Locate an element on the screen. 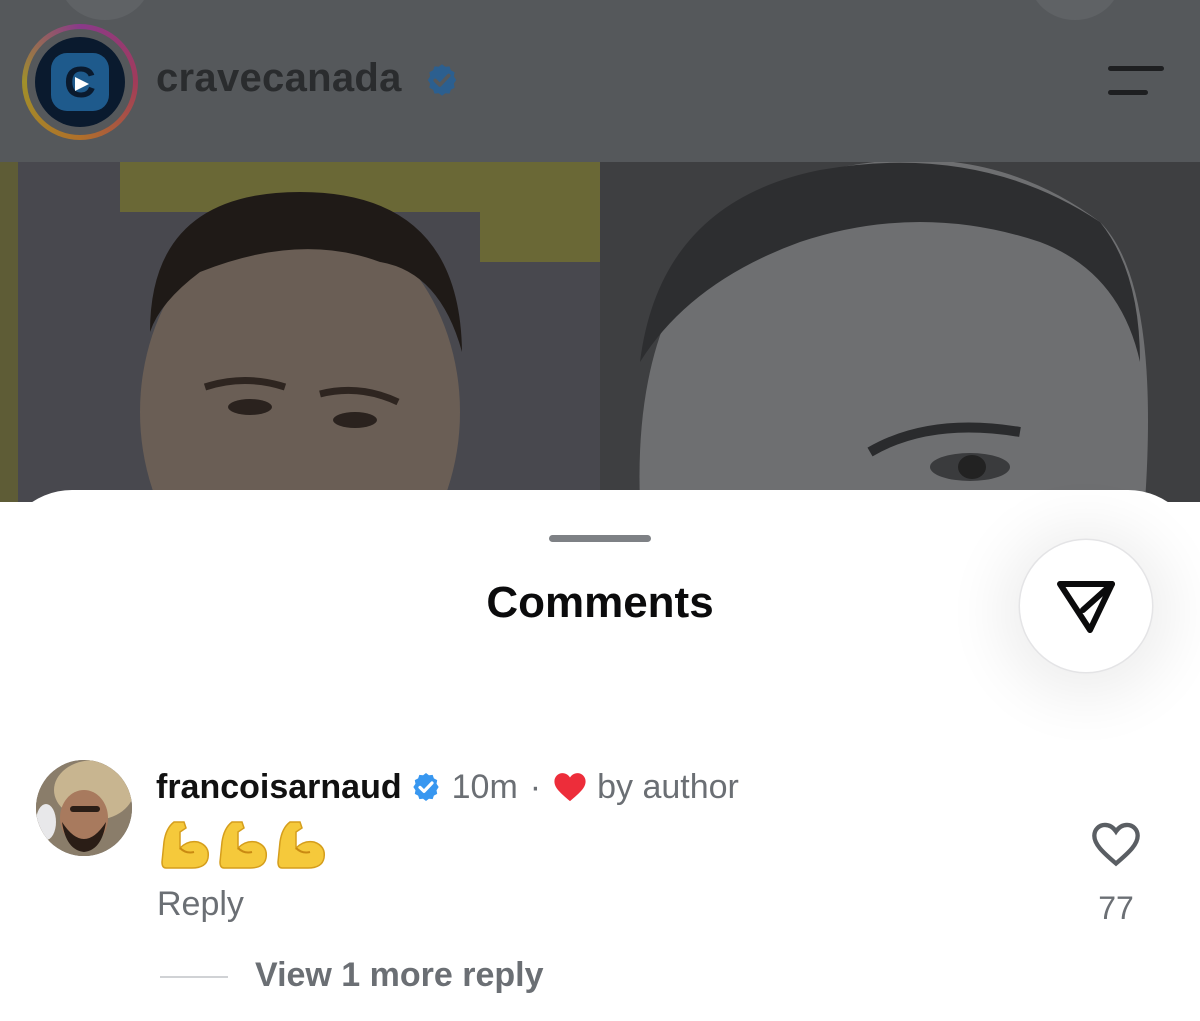  post-author-avatar: C is located at coordinates (80, 82).